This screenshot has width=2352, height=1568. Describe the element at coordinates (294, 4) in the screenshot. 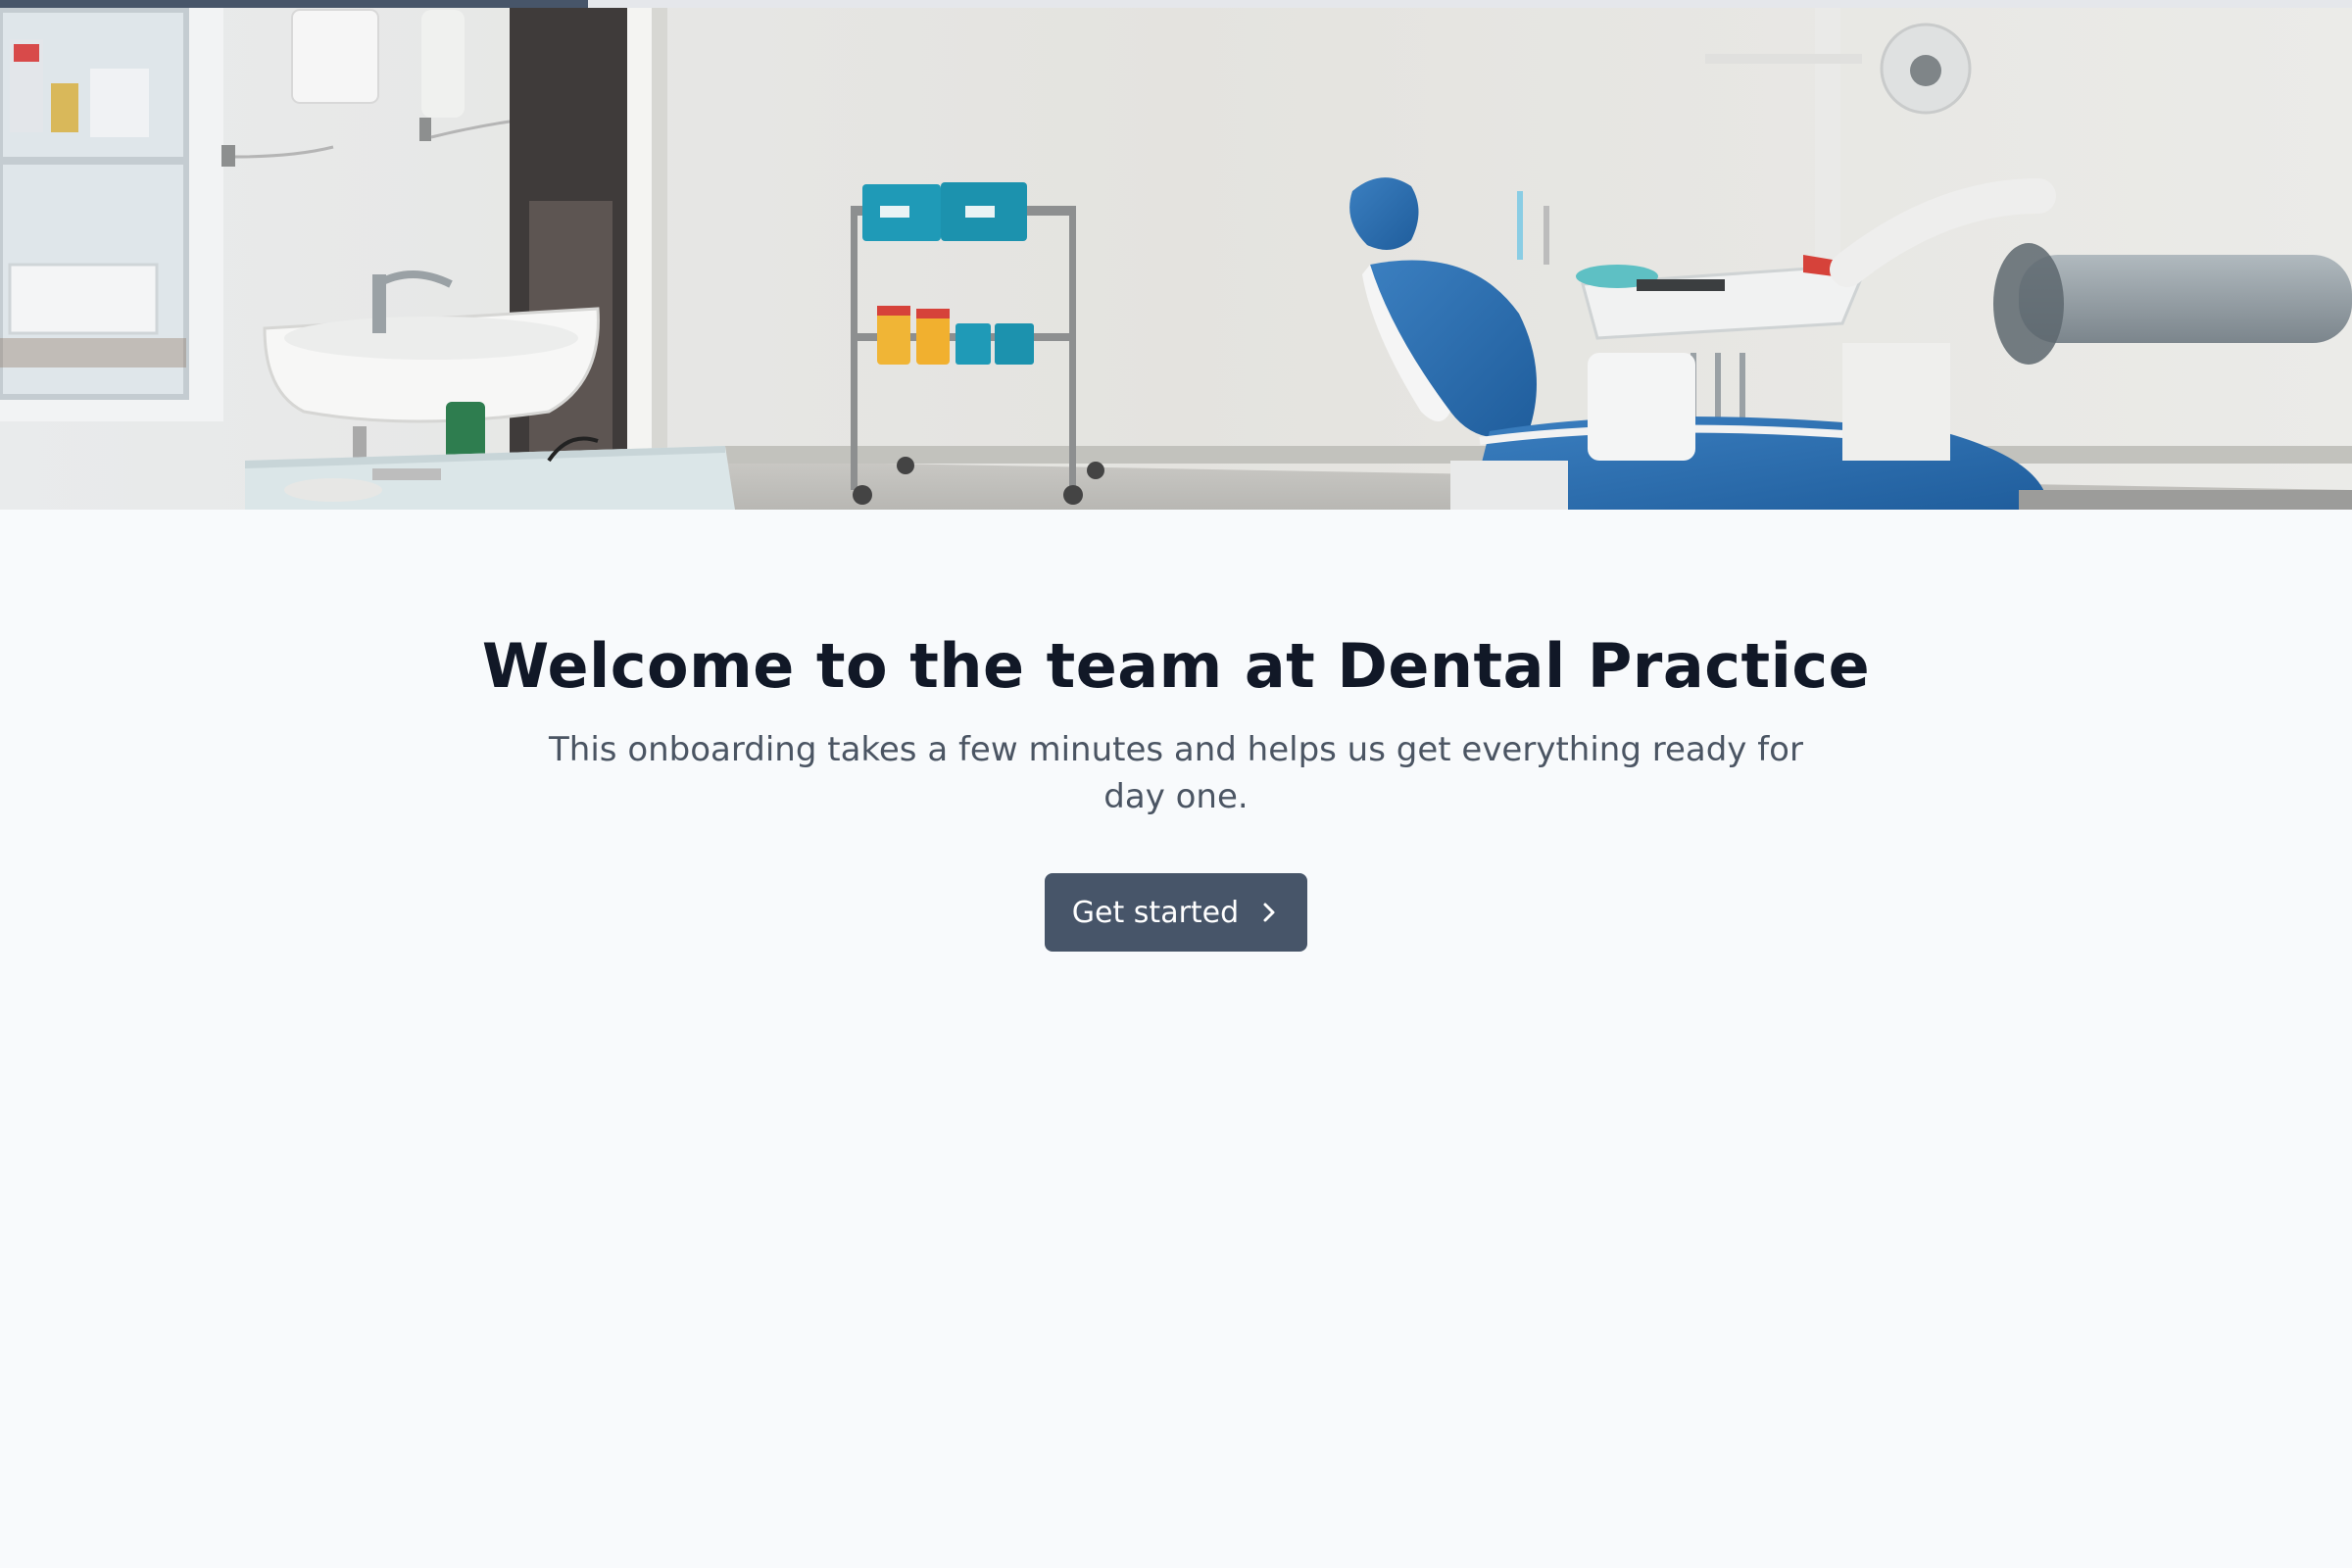

I see `onboarding-progress-fill` at that location.